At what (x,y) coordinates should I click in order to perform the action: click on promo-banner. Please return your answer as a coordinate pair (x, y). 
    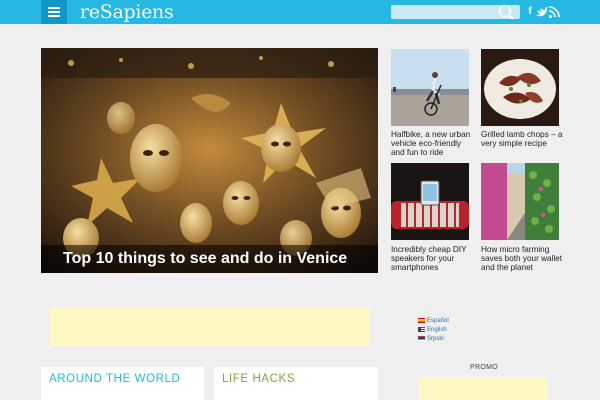
    Looking at the image, I should click on (483, 388).